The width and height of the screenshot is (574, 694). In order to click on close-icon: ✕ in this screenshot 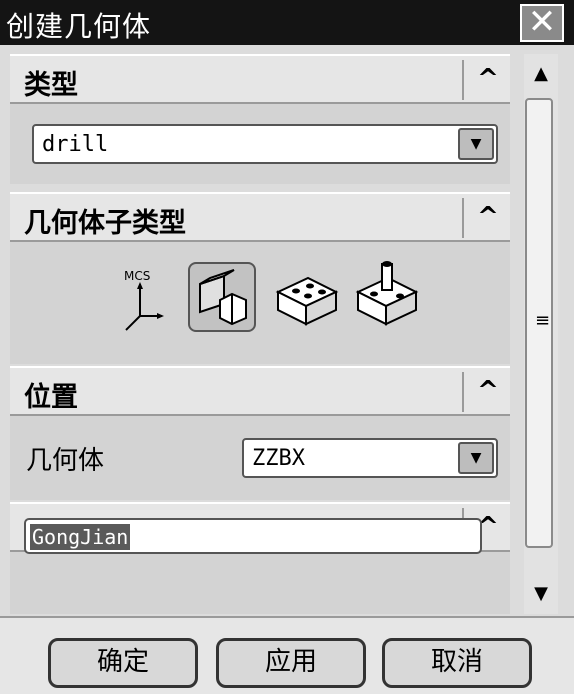, I will do `click(542, 22)`.